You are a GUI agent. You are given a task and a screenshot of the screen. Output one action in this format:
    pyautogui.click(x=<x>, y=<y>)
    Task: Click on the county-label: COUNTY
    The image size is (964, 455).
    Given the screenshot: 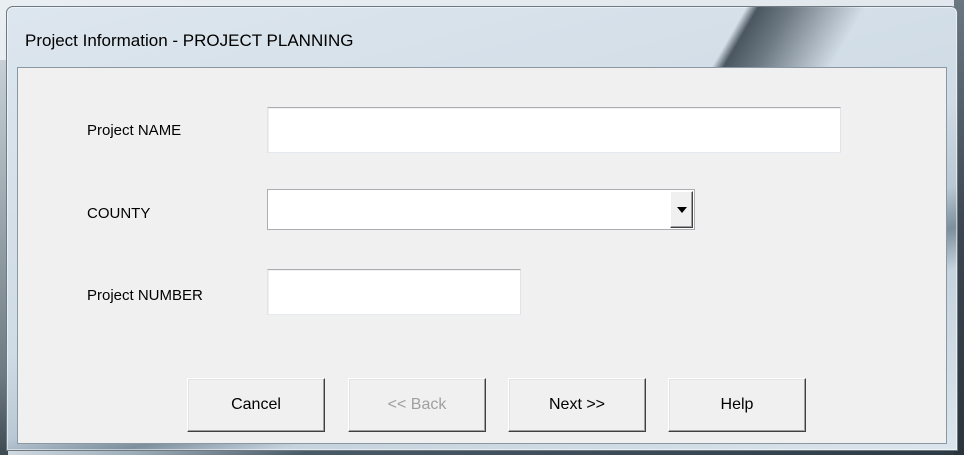 What is the action you would take?
    pyautogui.click(x=119, y=213)
    